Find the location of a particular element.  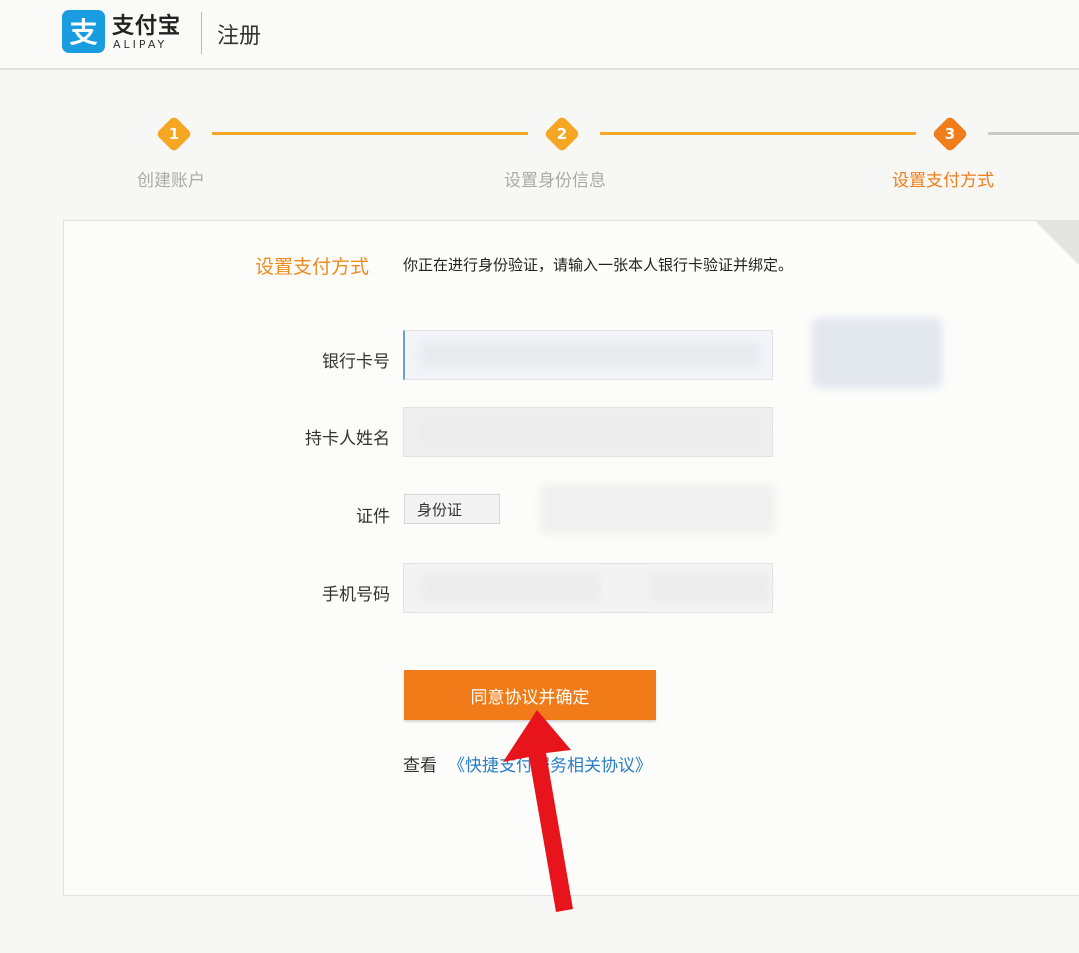

red-arrow-icon is located at coordinates (538, 811).